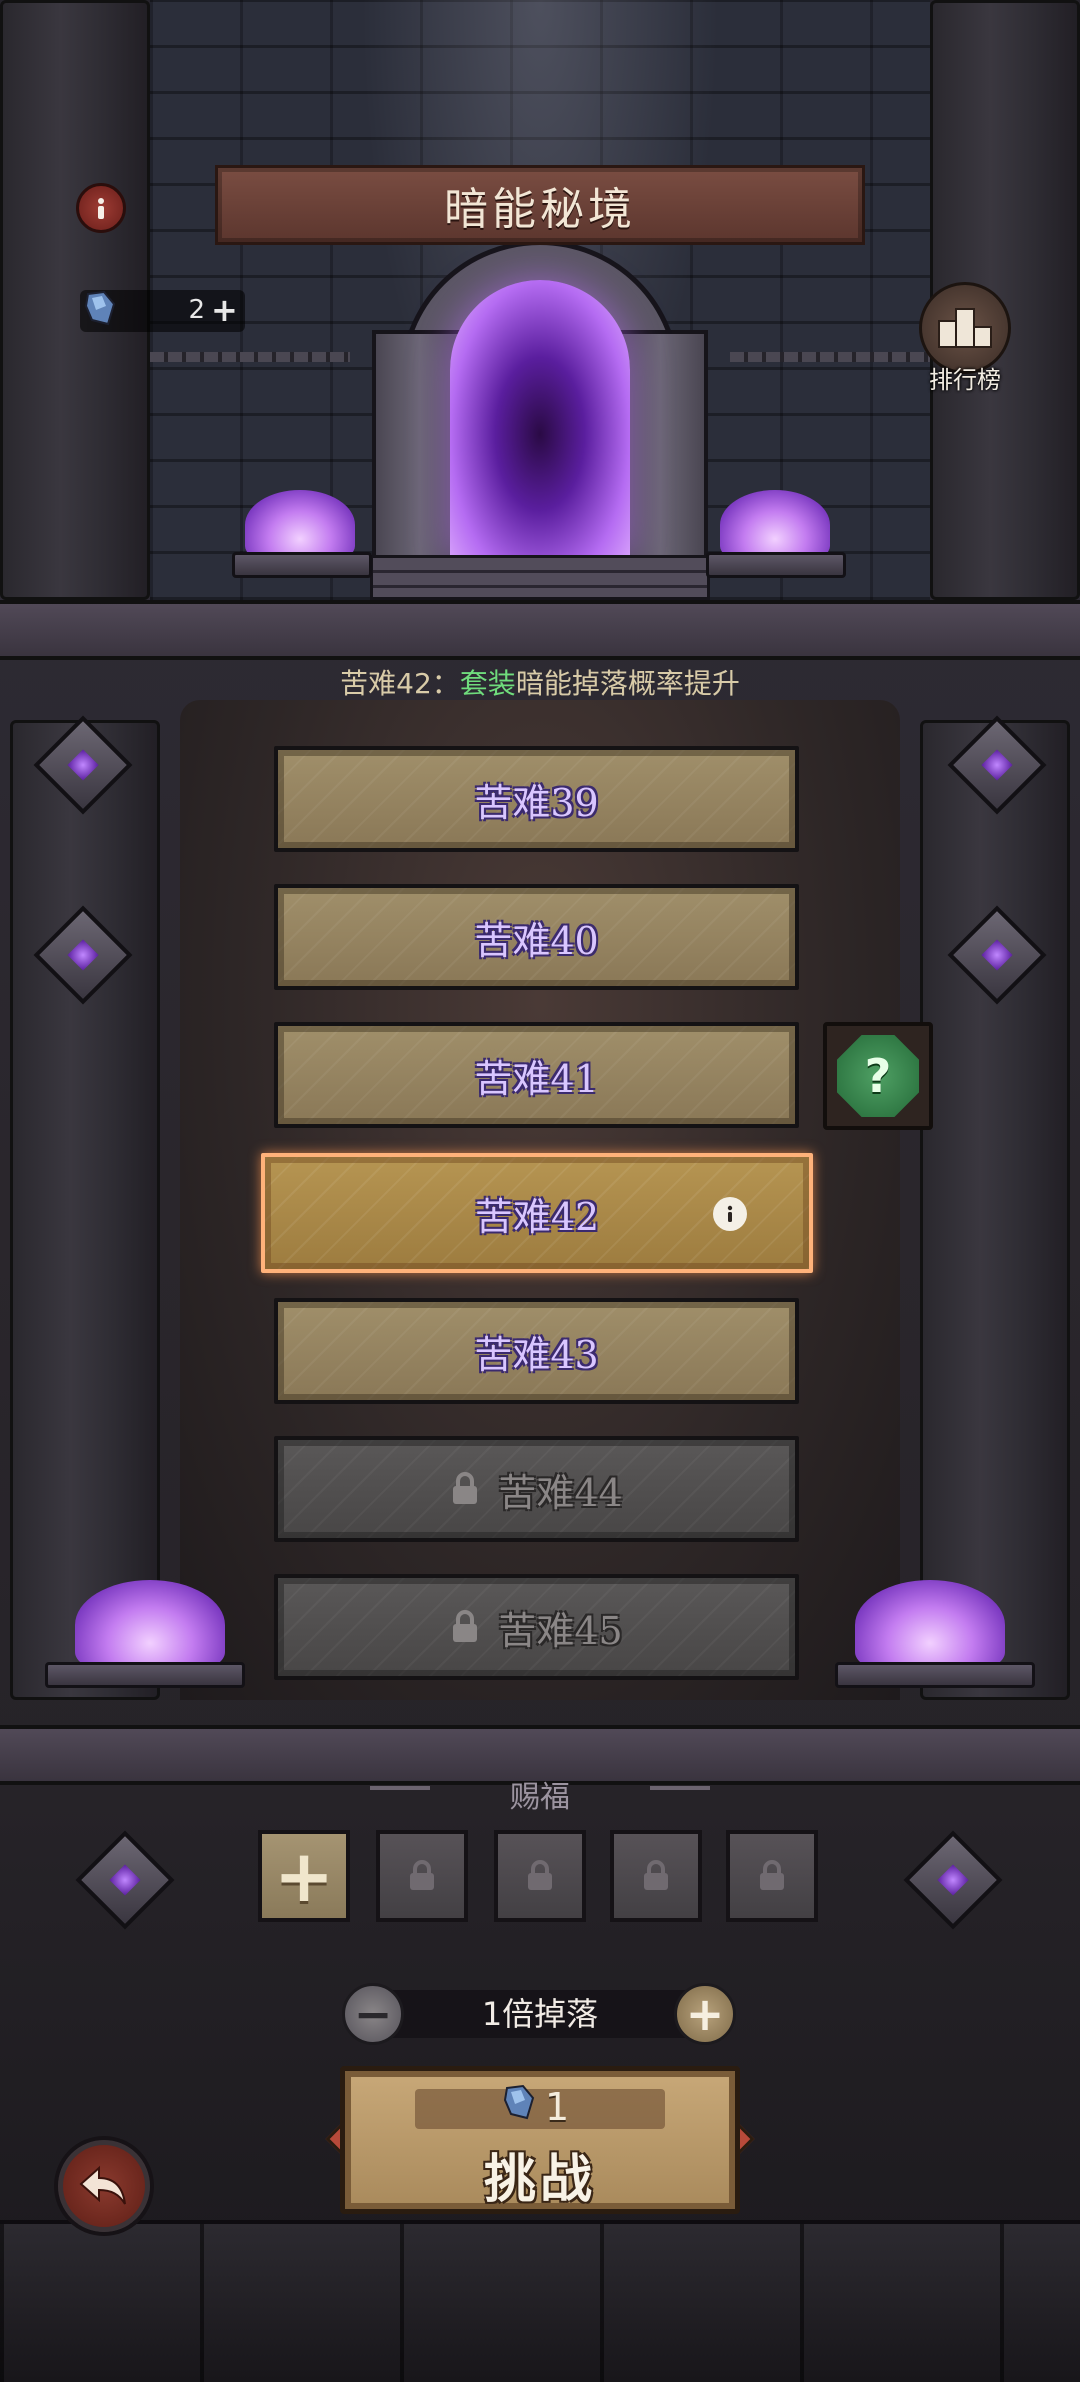 The height and width of the screenshot is (2382, 1080). Describe the element at coordinates (540, 1797) in the screenshot. I see `blessing-title: 赐福` at that location.